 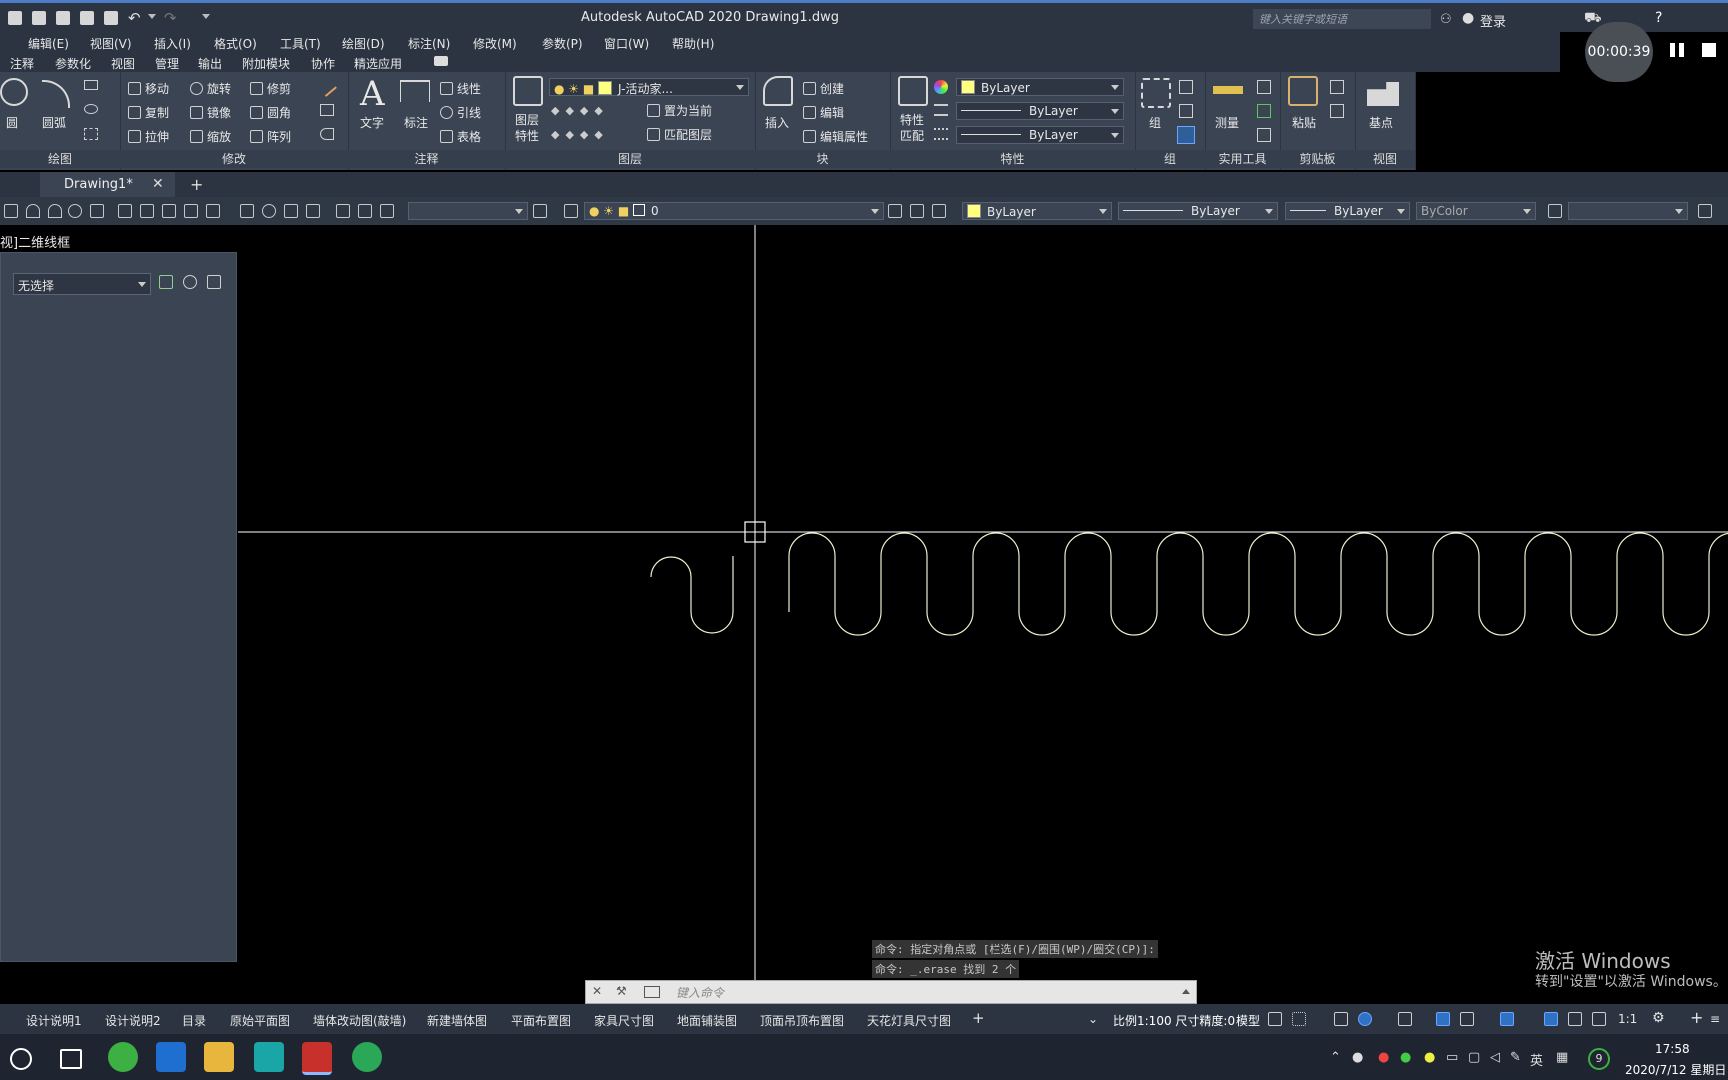 I want to click on undo-icon: ↶, so click(x=134, y=18).